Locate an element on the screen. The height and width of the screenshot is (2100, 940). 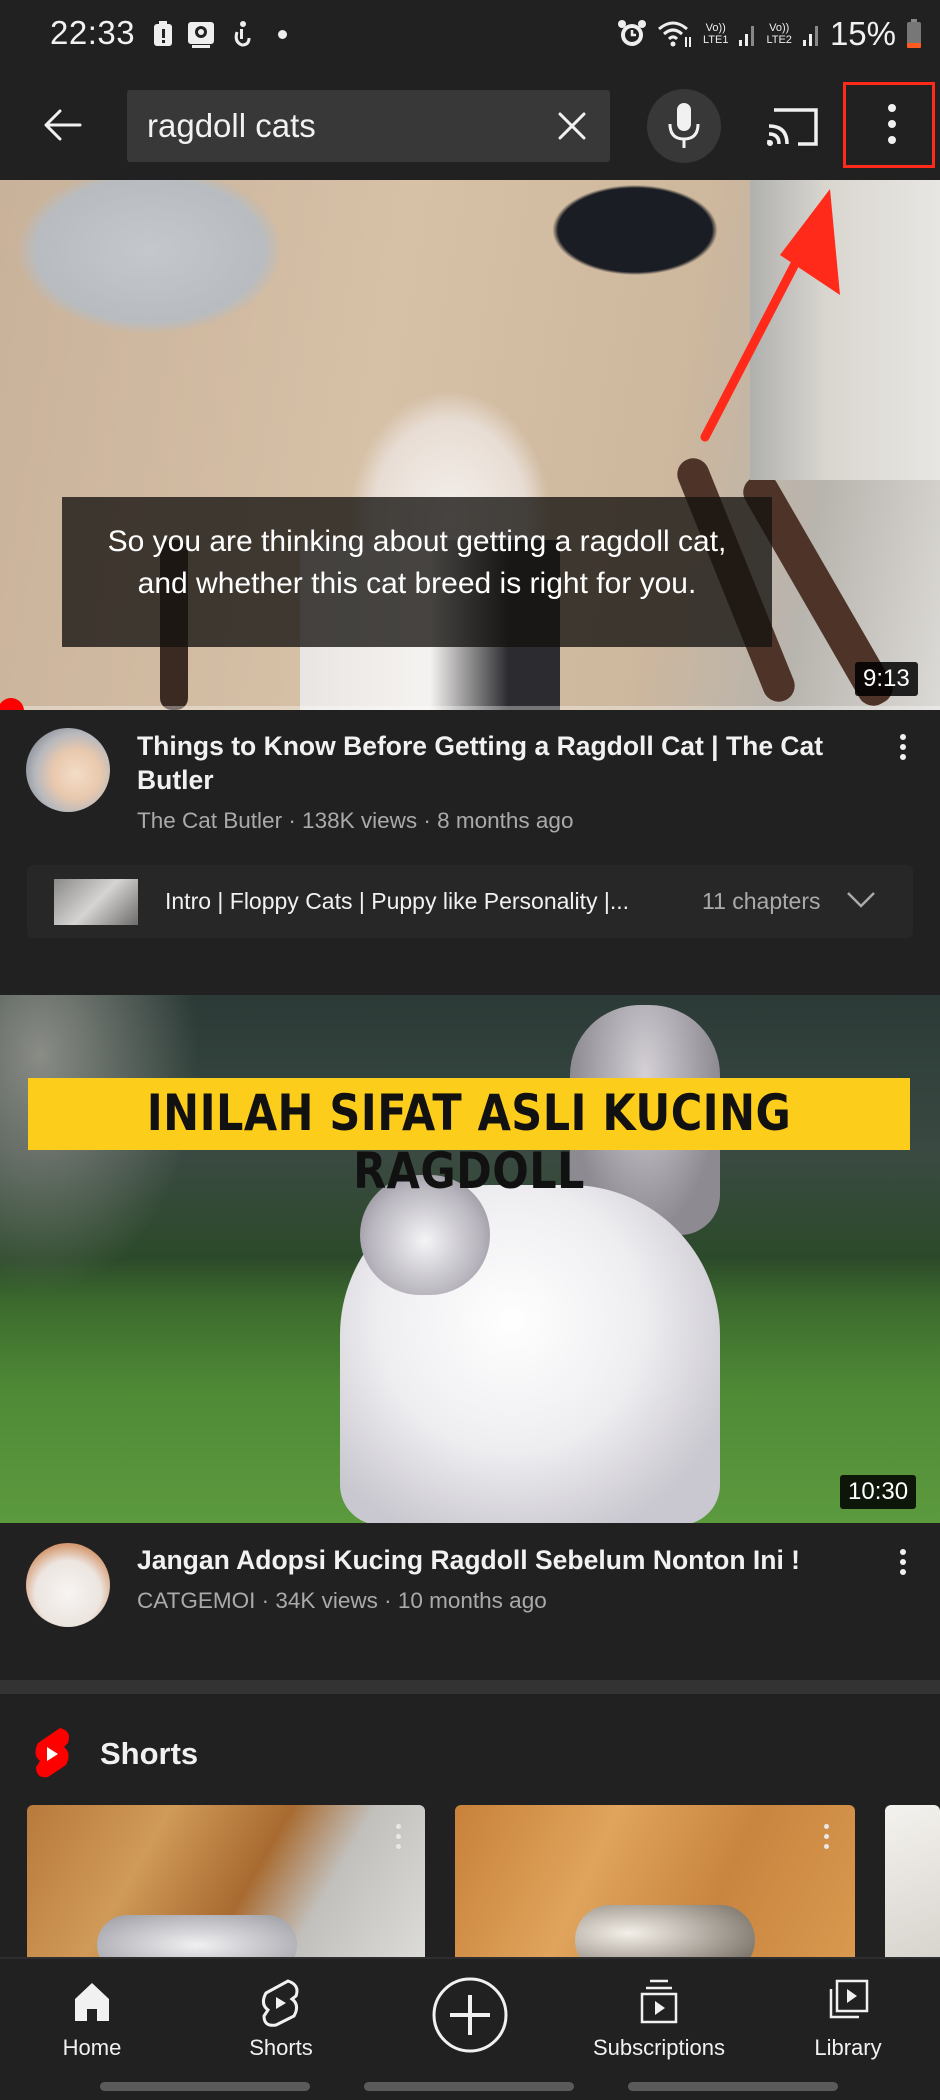
shorts-icon is located at coordinates (280, 2003).